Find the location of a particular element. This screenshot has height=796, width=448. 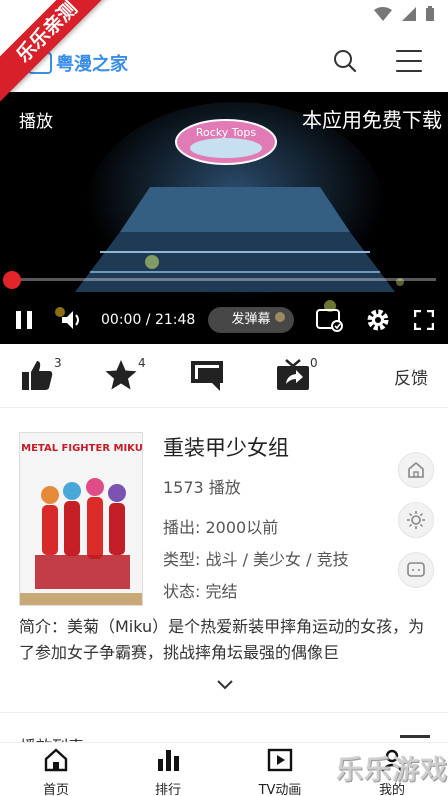

playback-time: 00:00 / 21:48 is located at coordinates (148, 320).